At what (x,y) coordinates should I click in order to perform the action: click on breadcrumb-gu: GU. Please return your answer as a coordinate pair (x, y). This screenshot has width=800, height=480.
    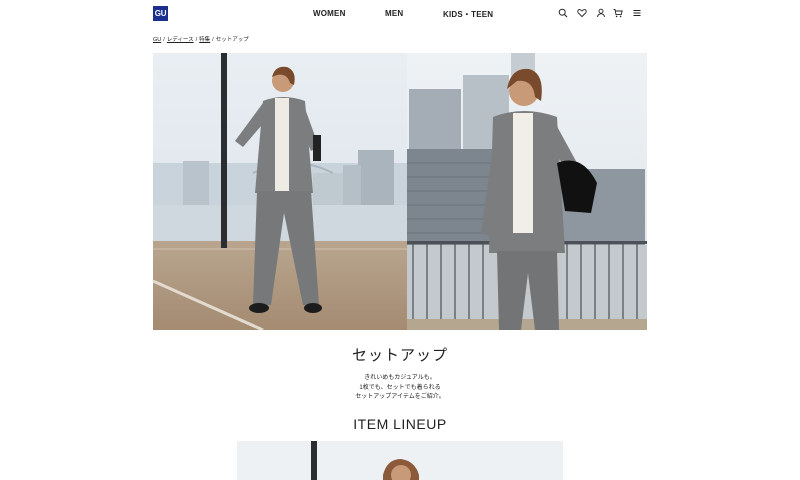
    Looking at the image, I should click on (157, 40).